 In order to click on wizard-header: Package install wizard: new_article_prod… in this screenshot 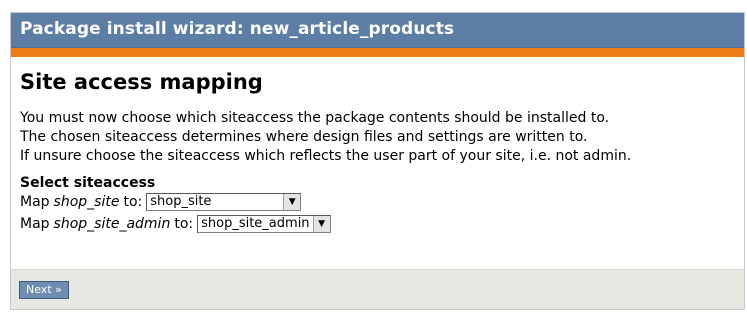, I will do `click(377, 30)`.